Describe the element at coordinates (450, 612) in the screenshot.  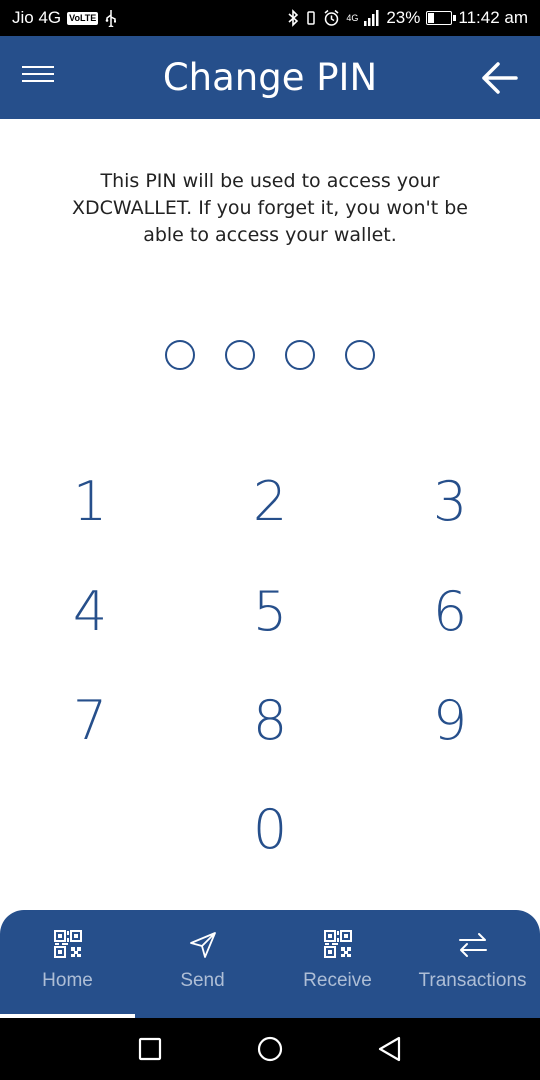
I see `key-6: 6` at that location.